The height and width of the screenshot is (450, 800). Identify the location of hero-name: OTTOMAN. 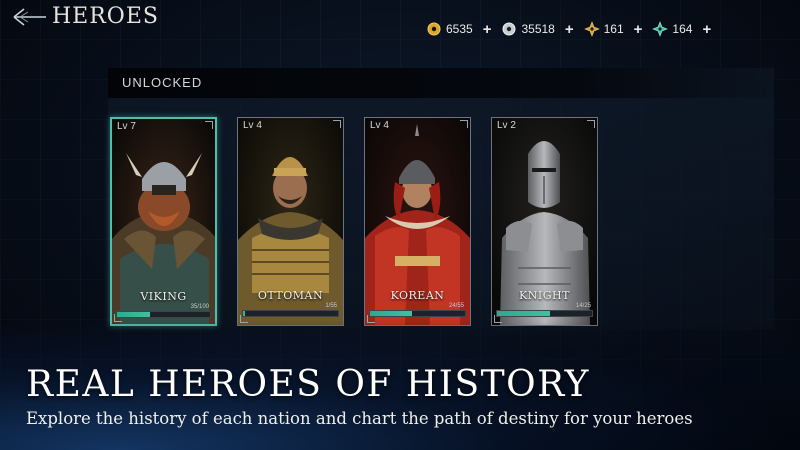
(290, 295).